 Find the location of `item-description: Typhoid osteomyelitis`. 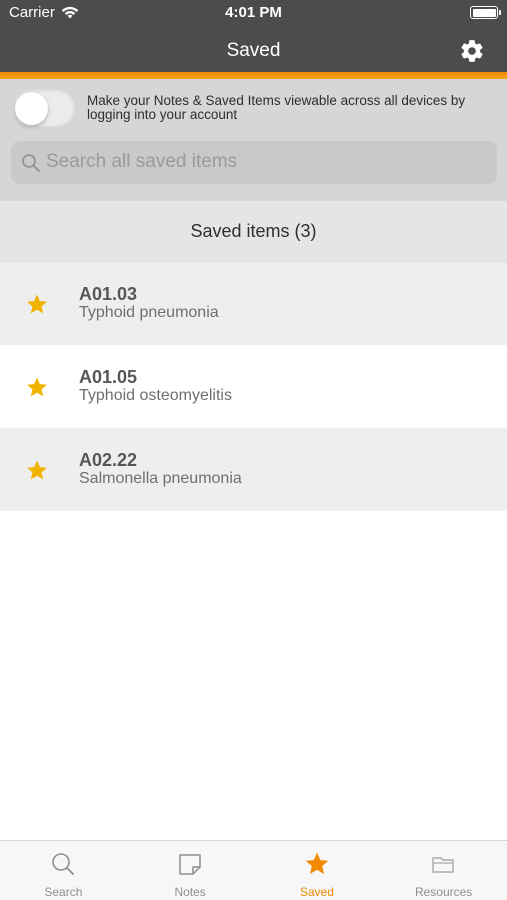

item-description: Typhoid osteomyelitis is located at coordinates (155, 395).